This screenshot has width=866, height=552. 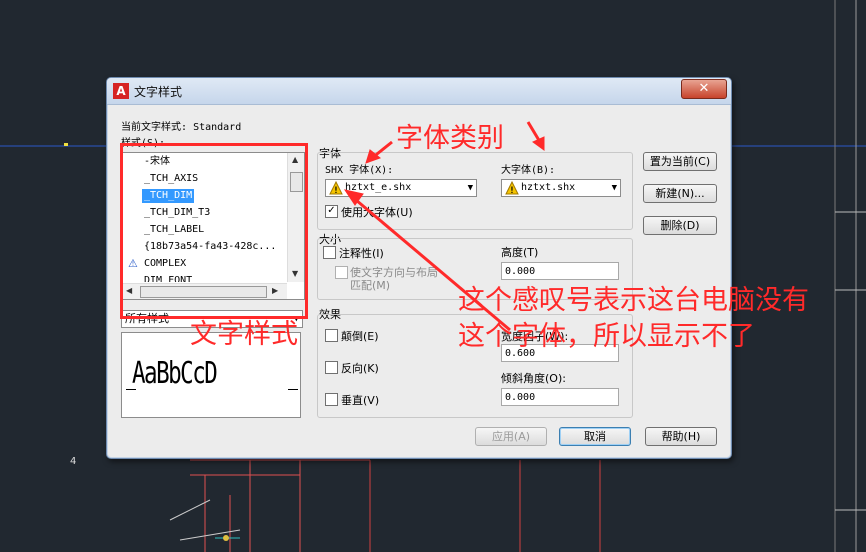 What do you see at coordinates (633, 300) in the screenshot?
I see `annotation-note-line1: 这个感叹号表示这台电脑没有` at bounding box center [633, 300].